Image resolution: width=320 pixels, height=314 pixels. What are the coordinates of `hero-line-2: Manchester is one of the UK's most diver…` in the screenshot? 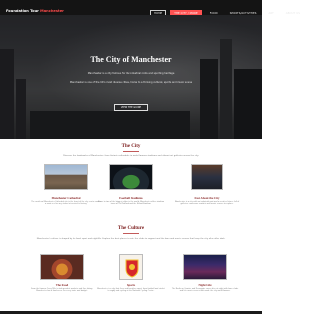 It's located at (131, 82).